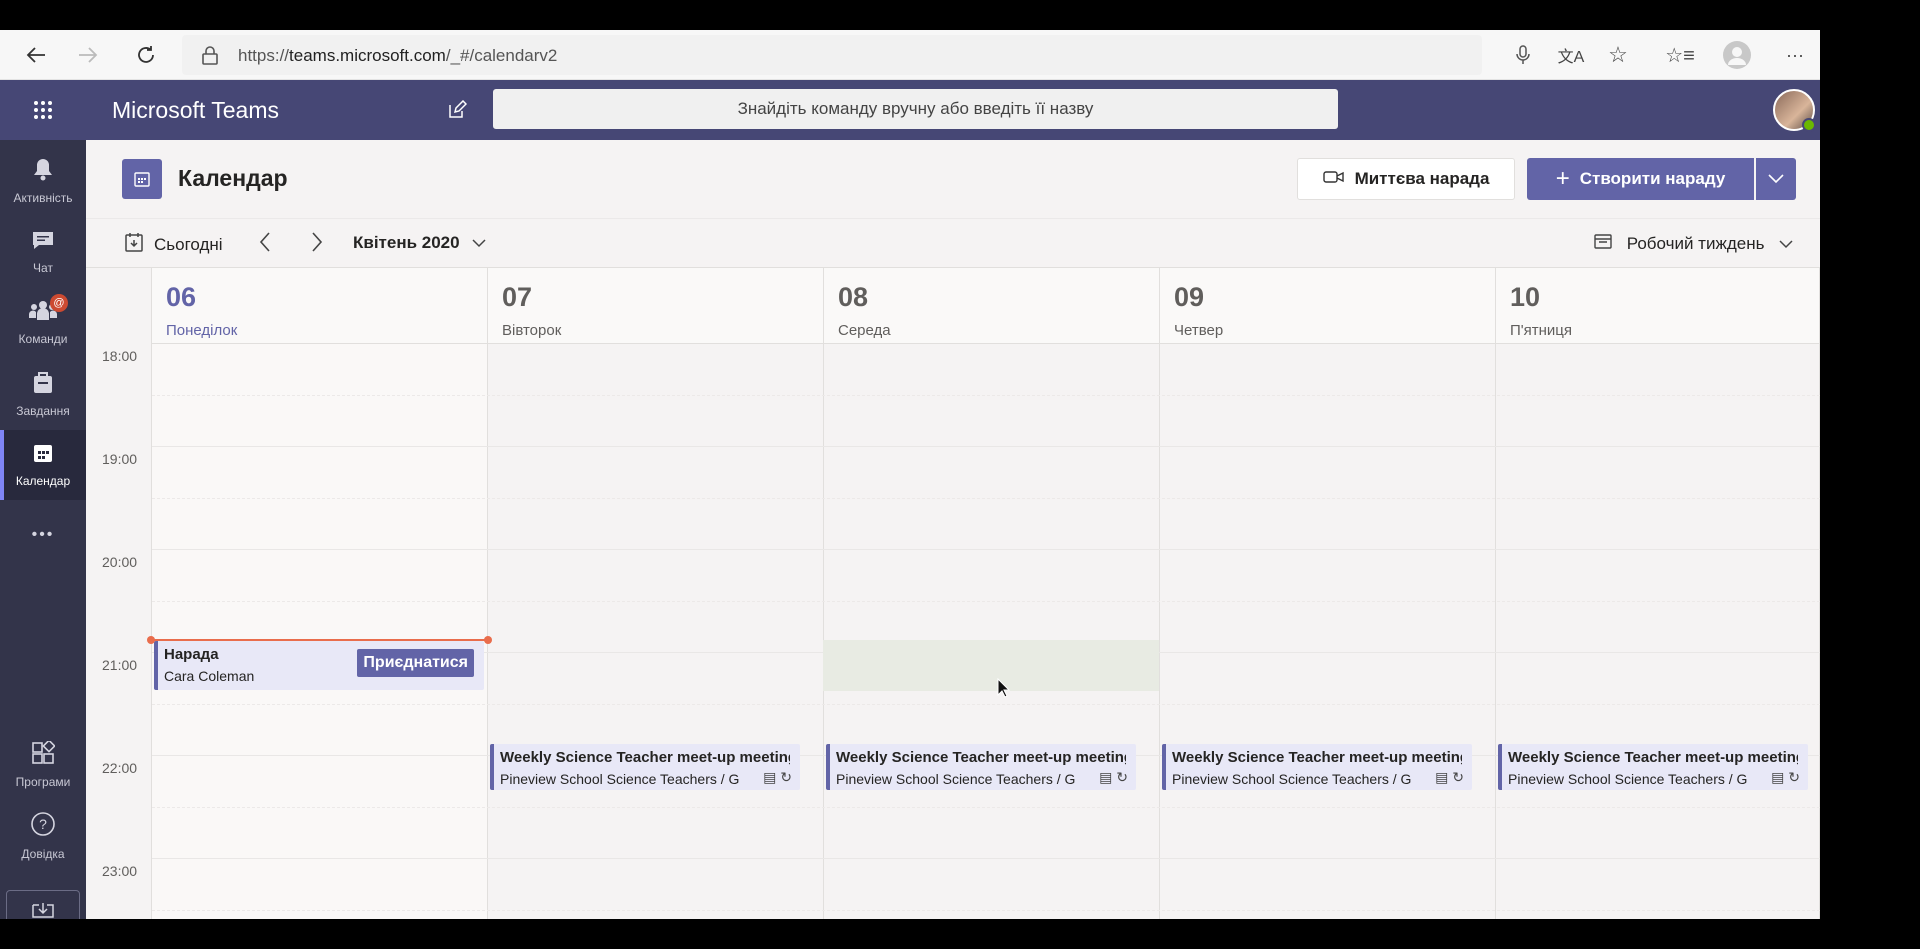 The height and width of the screenshot is (949, 1920). I want to click on app-title: Microsoft Teams, so click(196, 110).